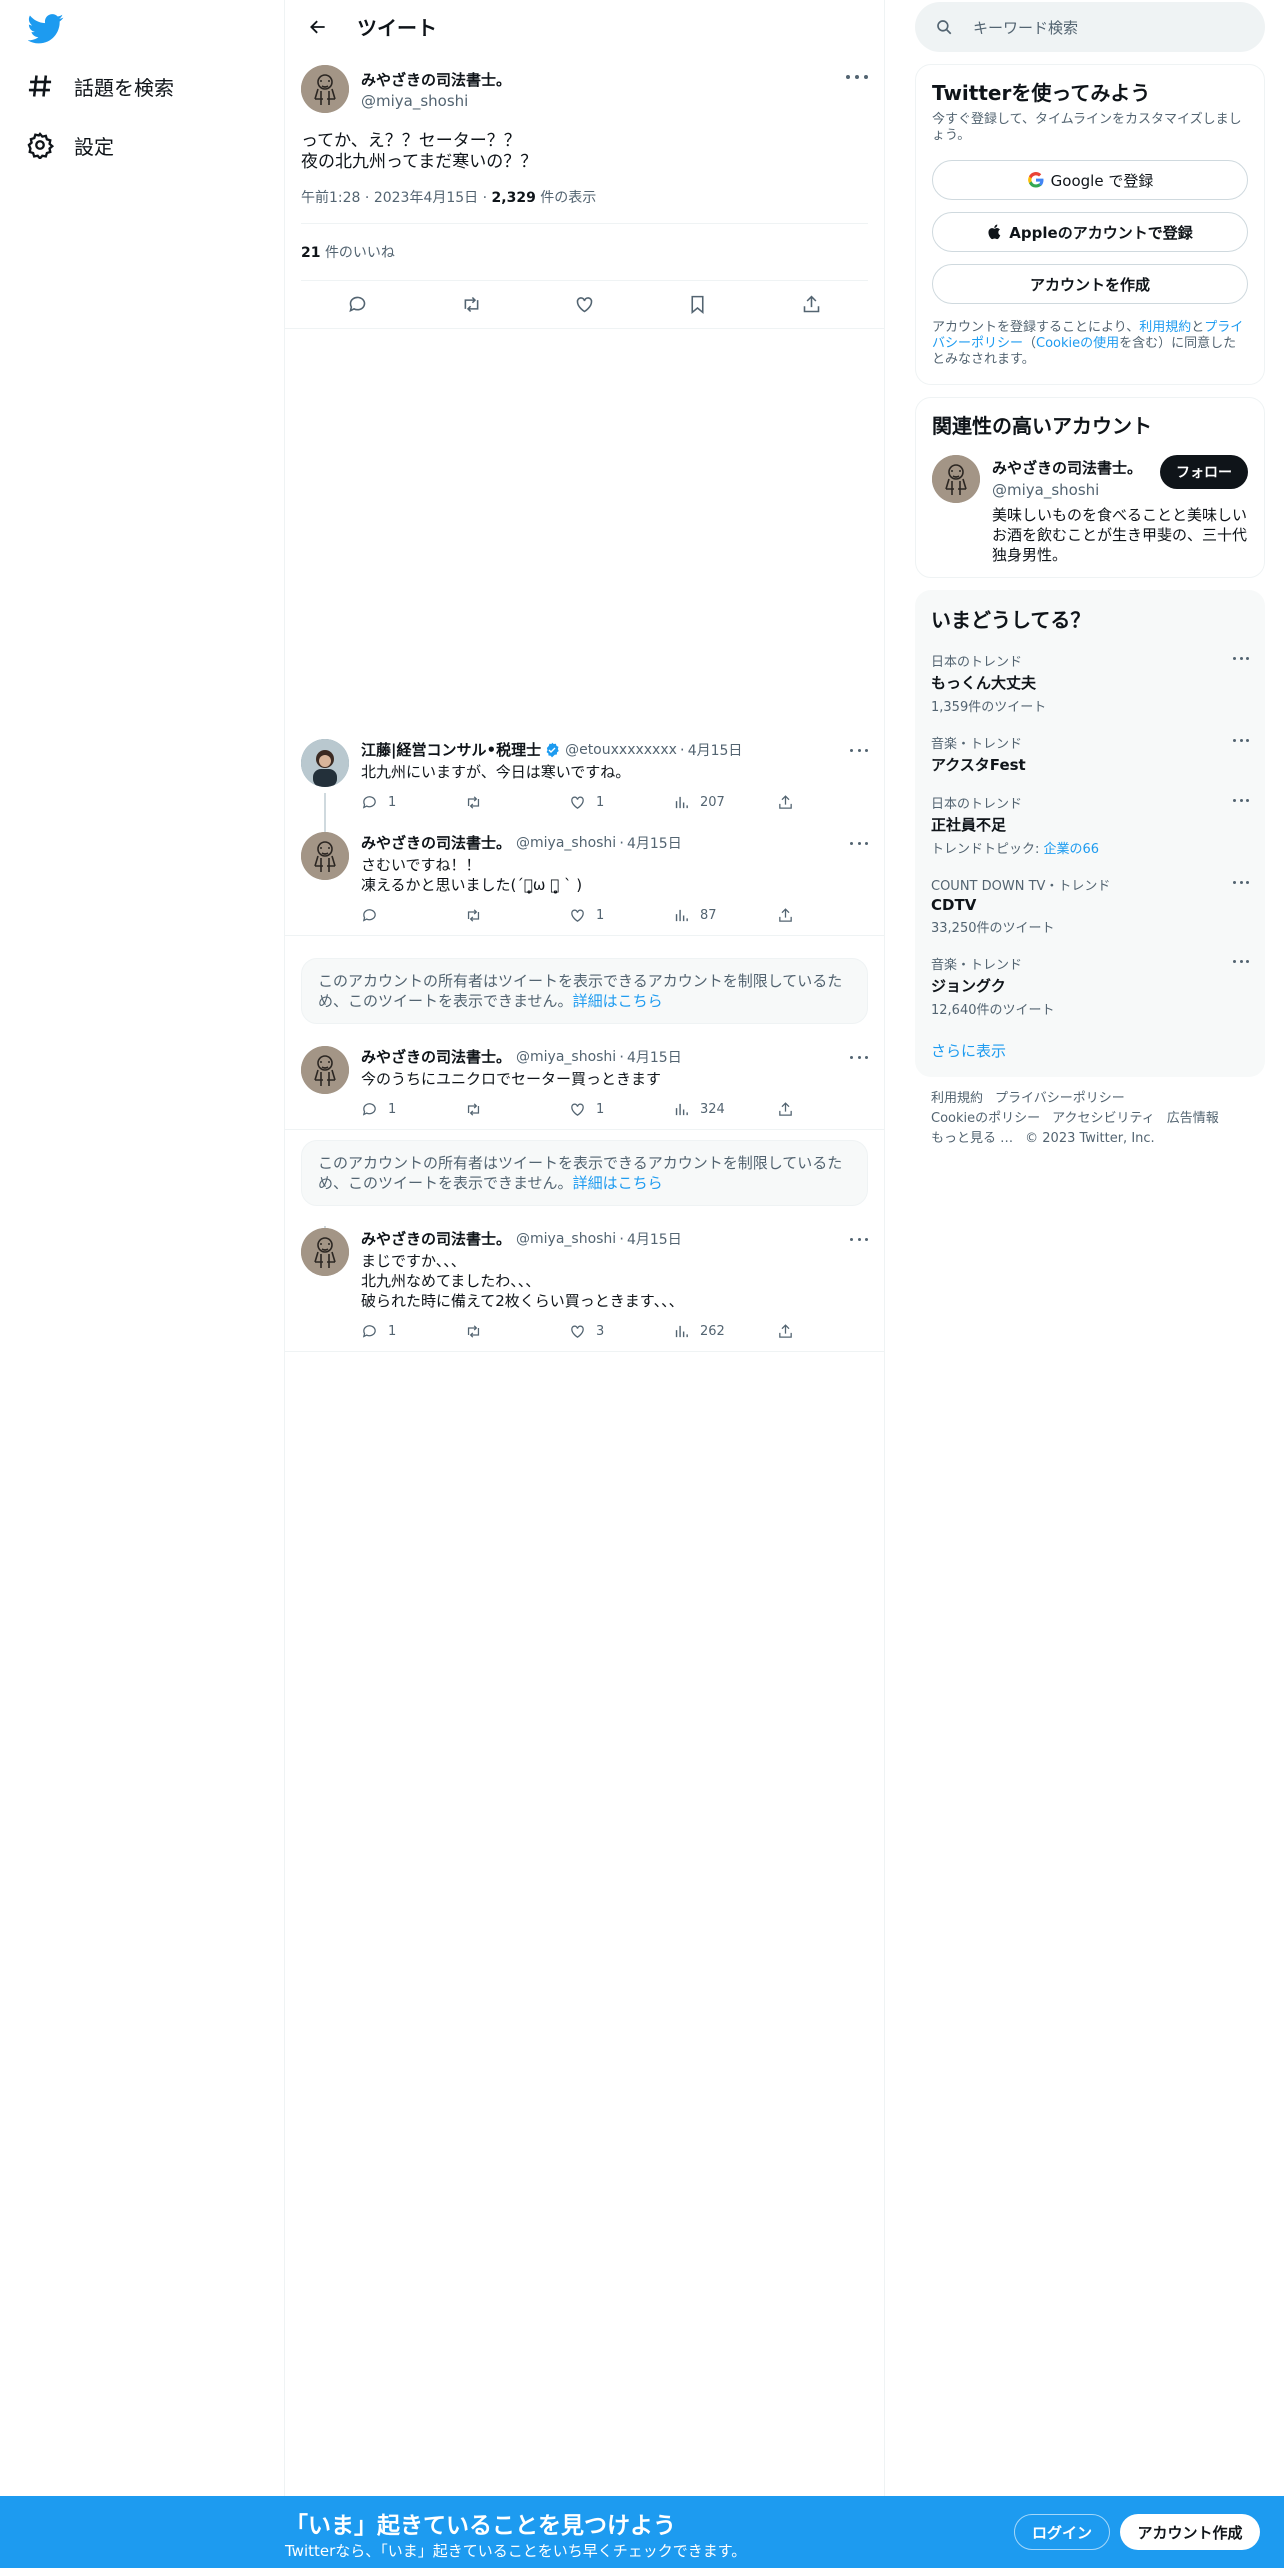  I want to click on author-handle: @etouxxxxxxxx, so click(621, 750).